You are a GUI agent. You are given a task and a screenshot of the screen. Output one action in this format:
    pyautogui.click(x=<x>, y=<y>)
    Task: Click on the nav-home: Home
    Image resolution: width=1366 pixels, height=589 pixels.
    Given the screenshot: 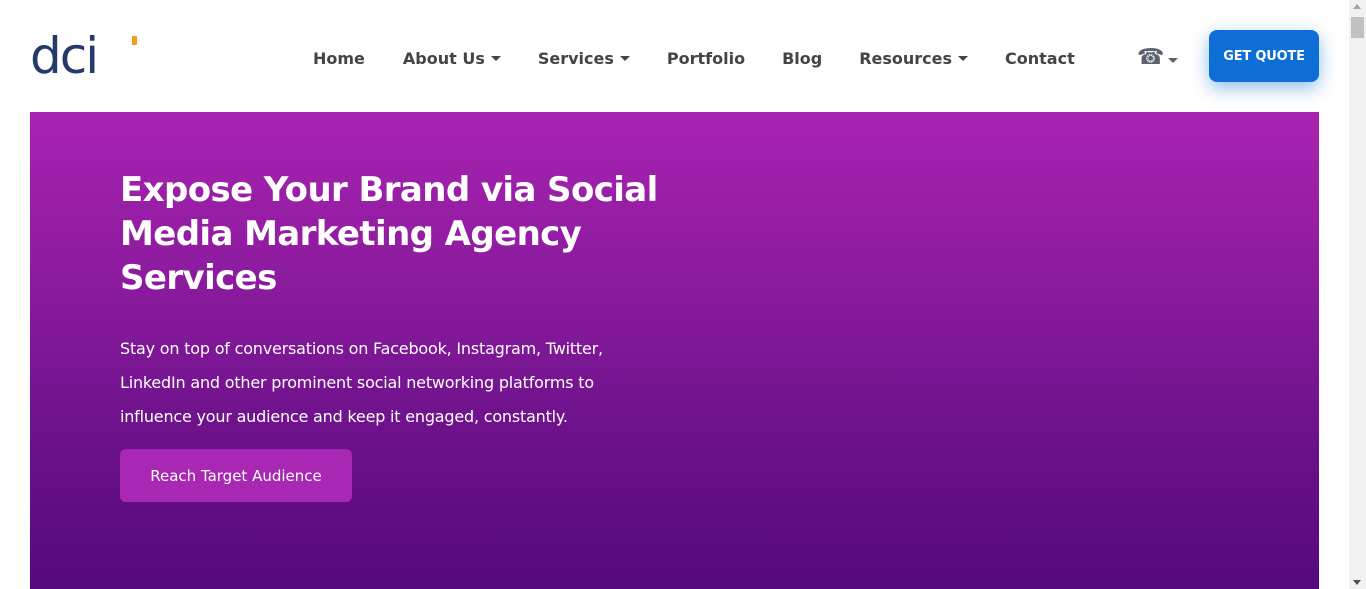 What is the action you would take?
    pyautogui.click(x=339, y=58)
    